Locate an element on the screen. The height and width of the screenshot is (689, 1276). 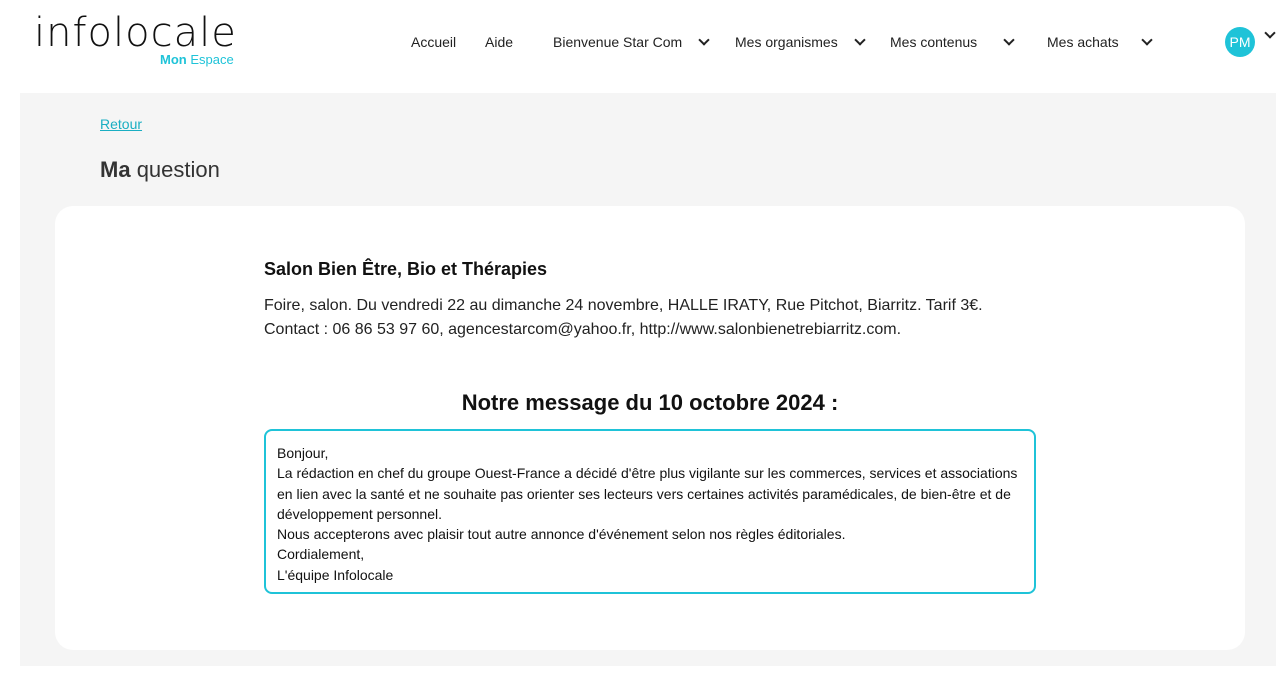
nav-label: Aide is located at coordinates (499, 42).